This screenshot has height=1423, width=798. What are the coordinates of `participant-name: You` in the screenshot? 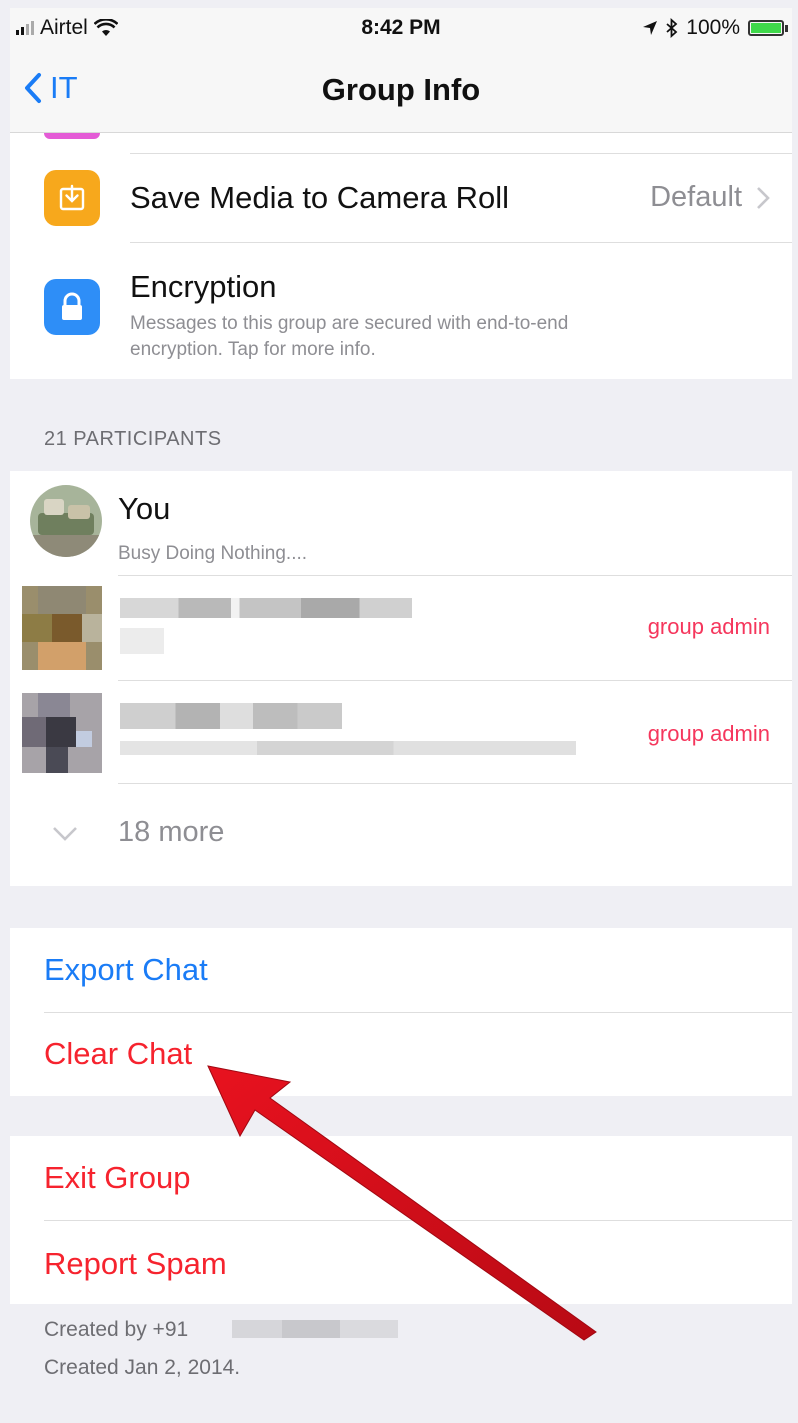 It's located at (144, 508).